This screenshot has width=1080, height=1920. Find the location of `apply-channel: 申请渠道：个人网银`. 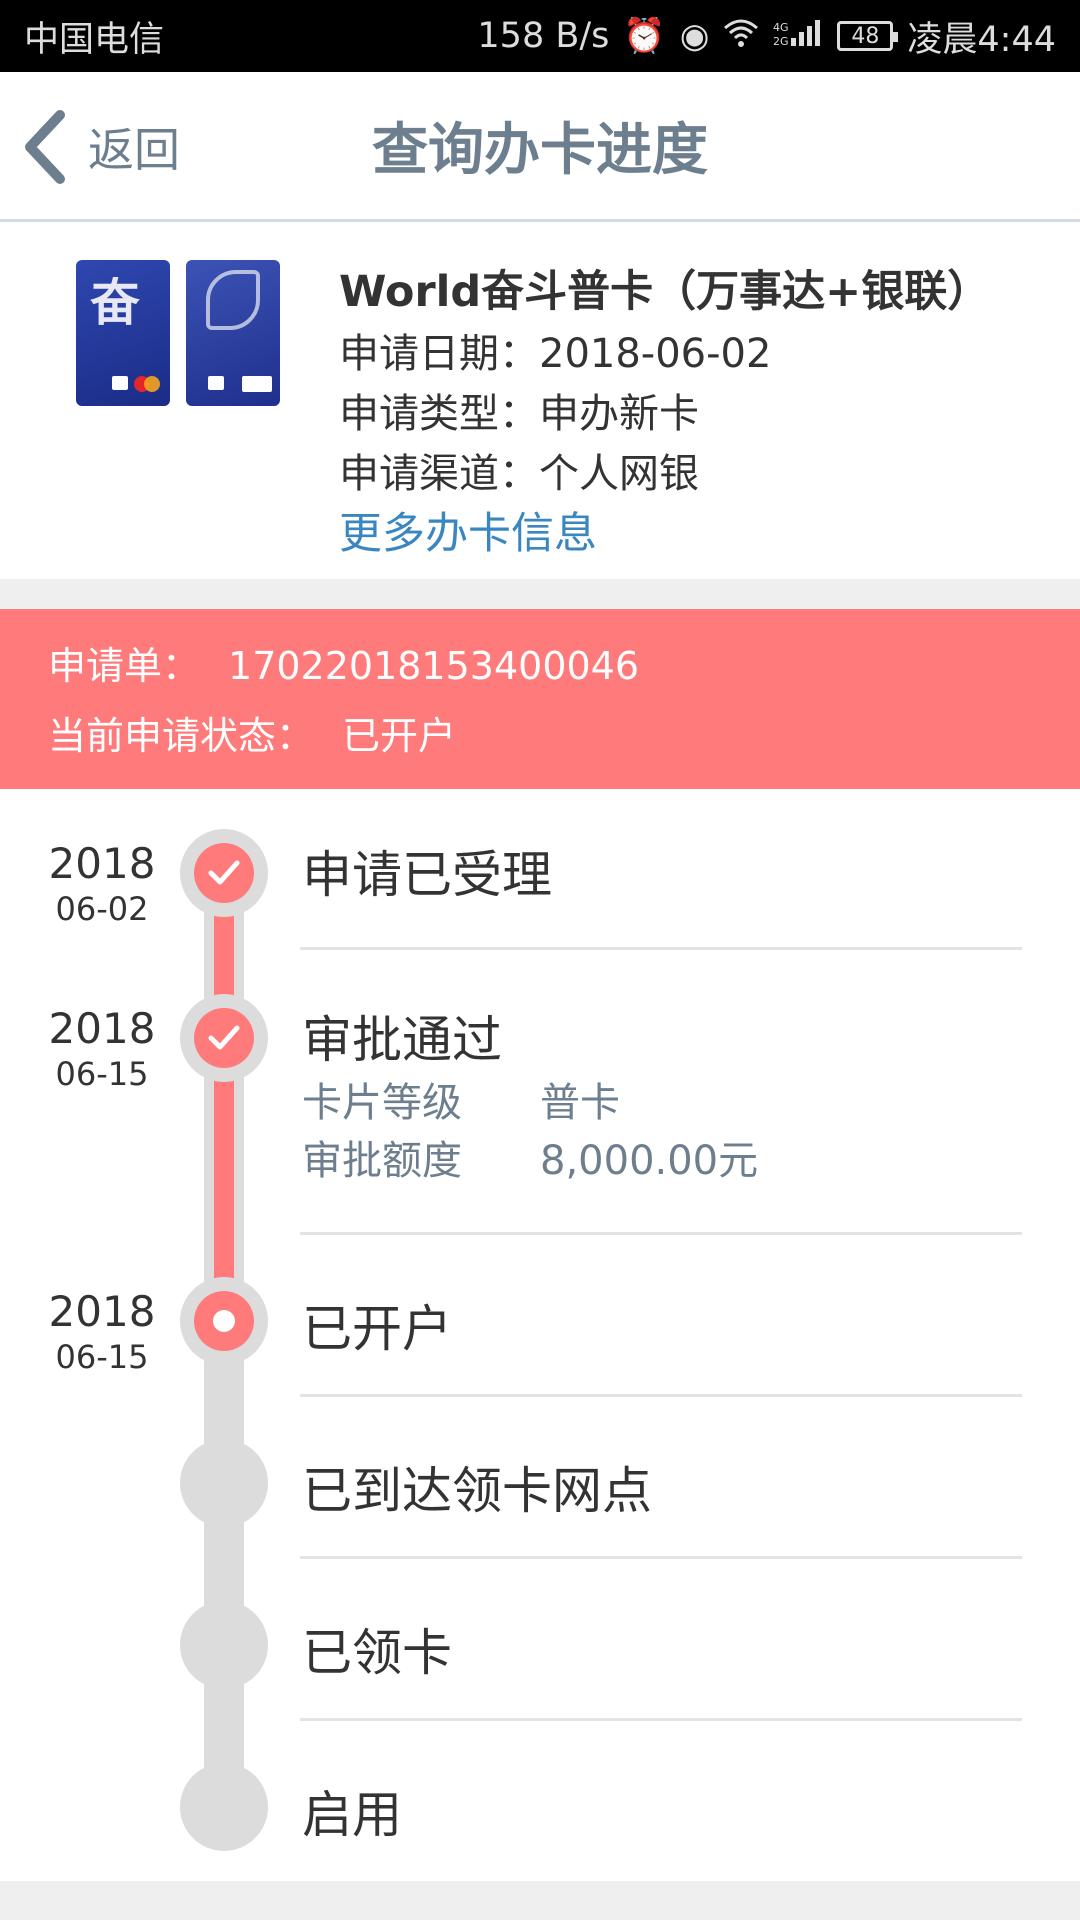

apply-channel: 申请渠道：个人网银 is located at coordinates (519, 474).